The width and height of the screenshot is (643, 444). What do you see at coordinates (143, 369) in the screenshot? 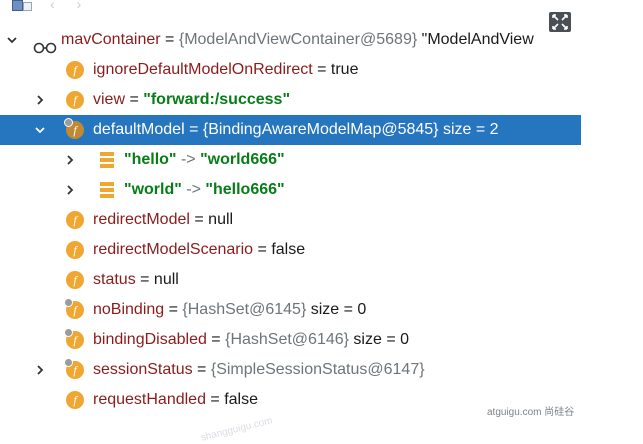
I see `field-name: sessionStatus` at bounding box center [143, 369].